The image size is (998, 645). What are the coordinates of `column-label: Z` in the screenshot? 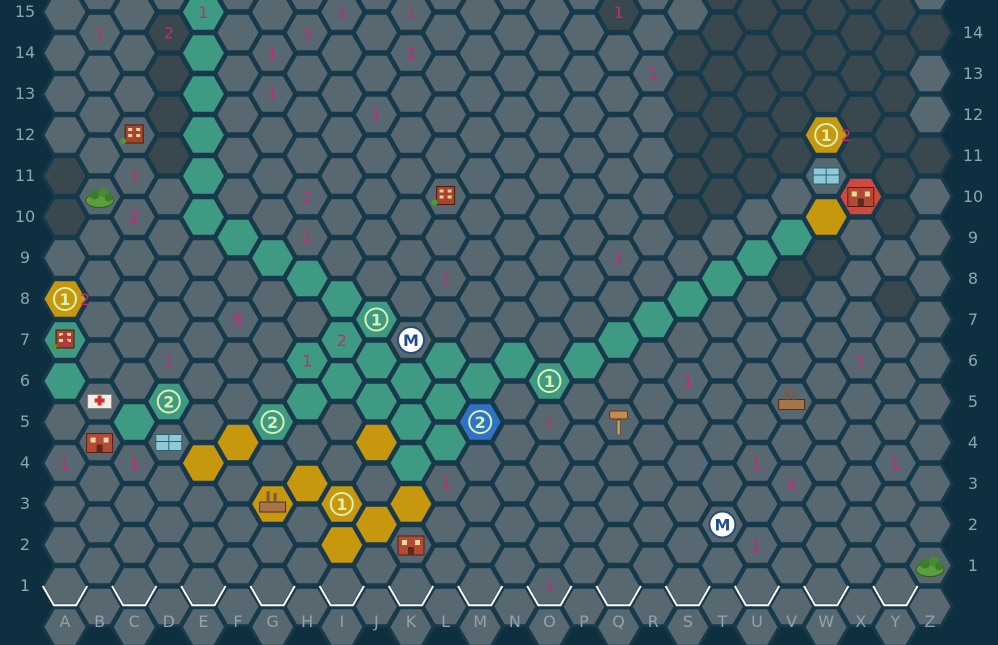 It's located at (930, 621).